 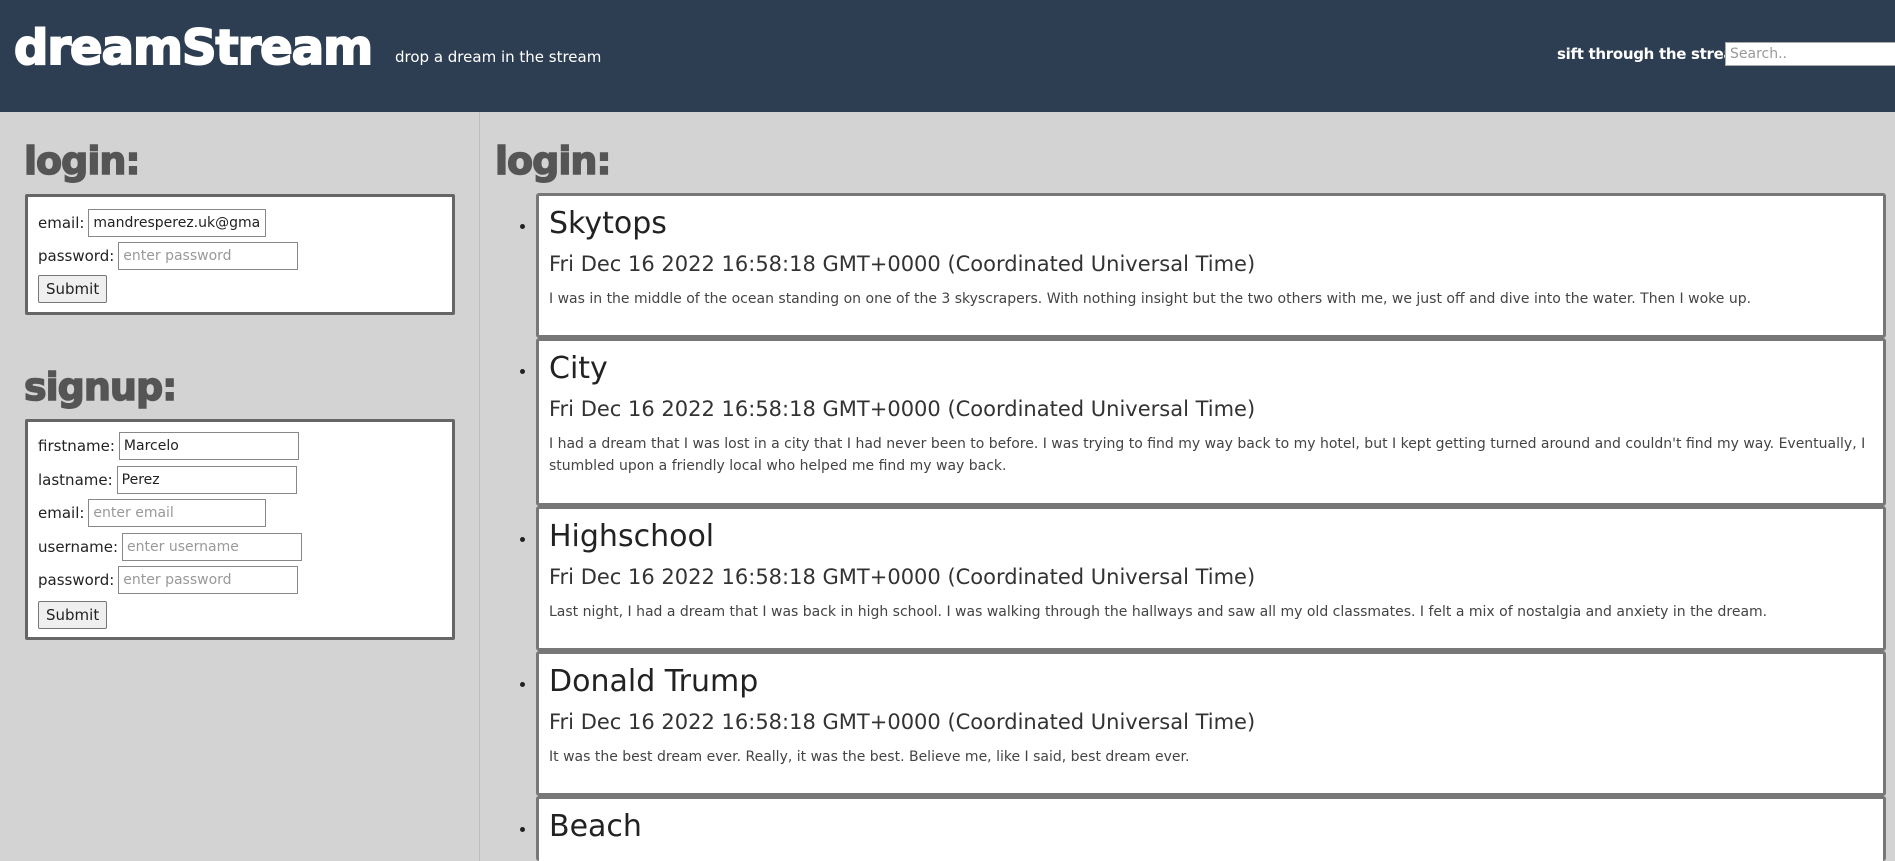 I want to click on signup-email-field, so click(x=177, y=513).